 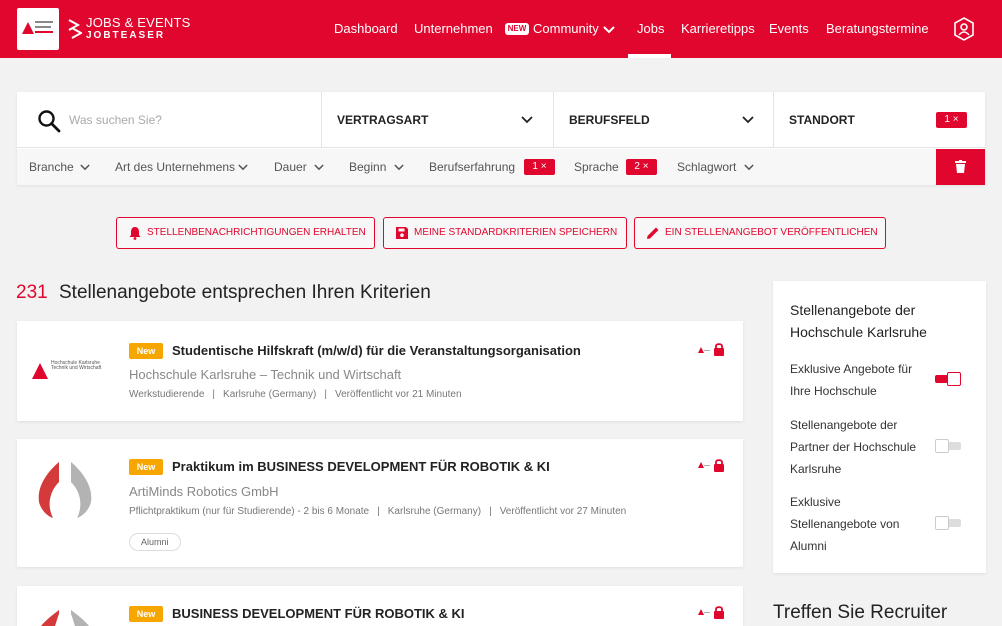 What do you see at coordinates (845, 524) in the screenshot?
I see `toggle-label-alumni-offers: Exklusive Stellenangebote von Alumni` at bounding box center [845, 524].